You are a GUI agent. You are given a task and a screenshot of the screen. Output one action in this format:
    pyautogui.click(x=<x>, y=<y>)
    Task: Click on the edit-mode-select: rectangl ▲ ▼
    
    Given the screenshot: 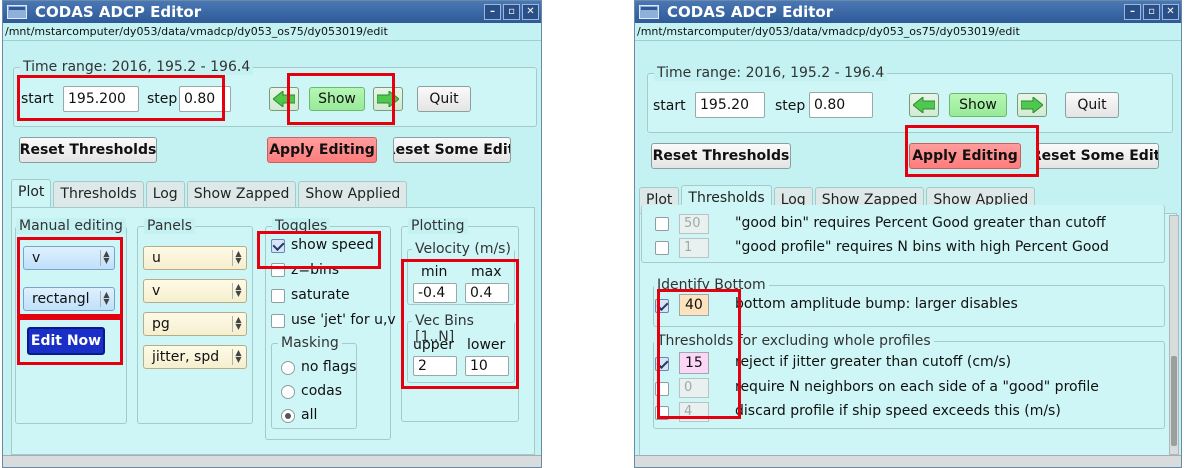 What is the action you would take?
    pyautogui.click(x=69, y=299)
    